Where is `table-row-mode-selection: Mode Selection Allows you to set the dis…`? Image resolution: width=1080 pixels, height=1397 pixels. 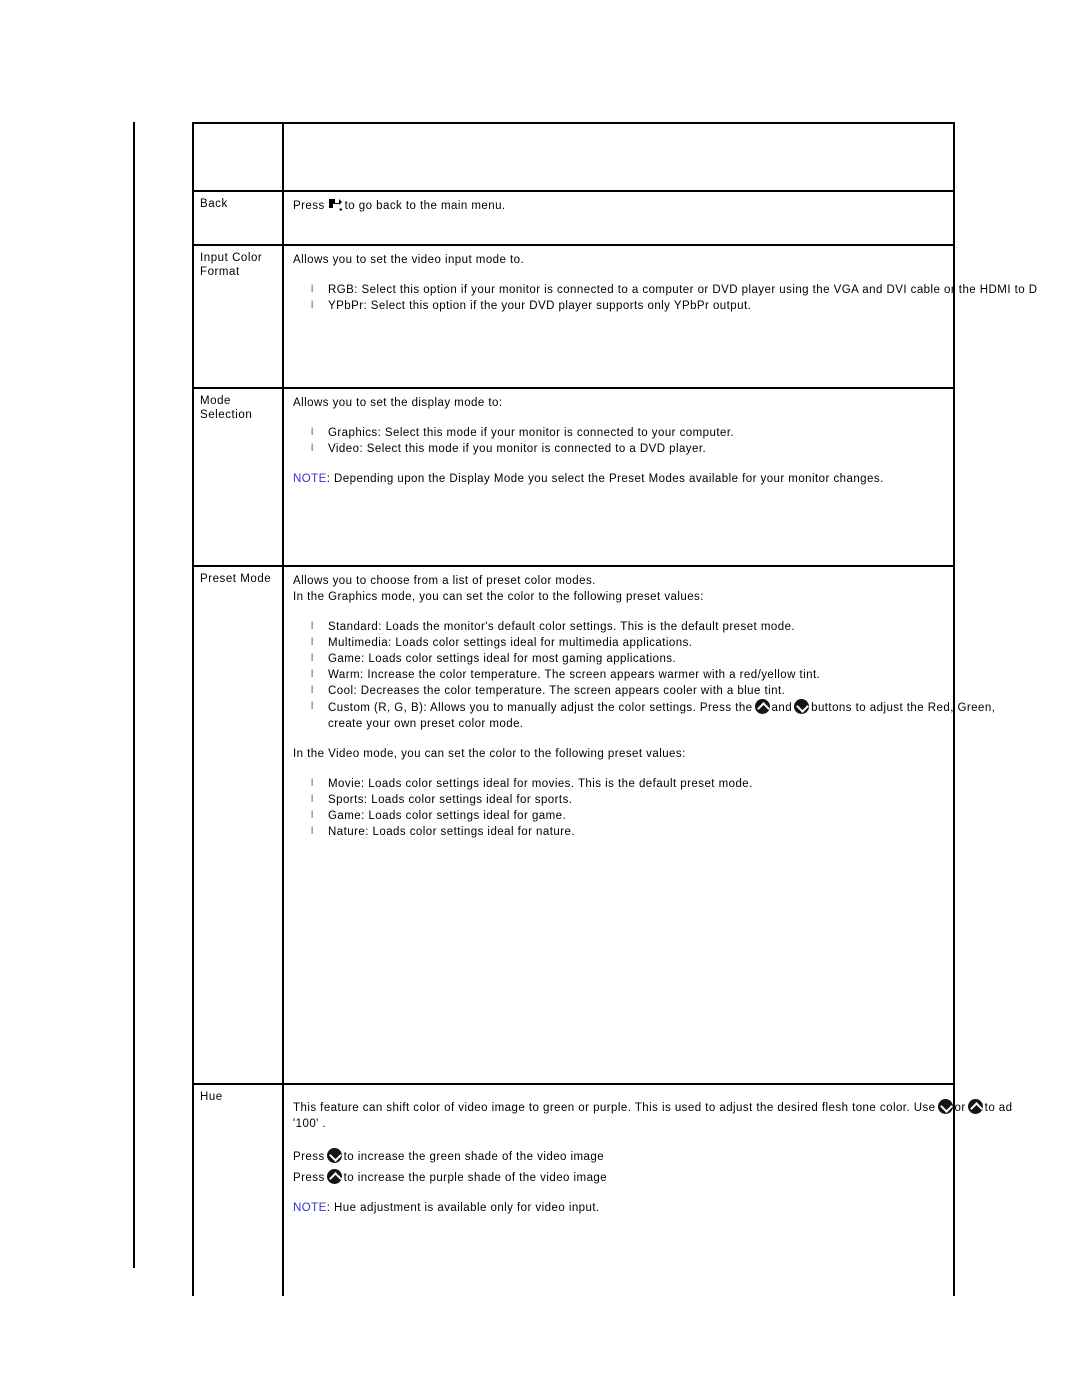 table-row-mode-selection: Mode Selection Allows you to set the dis… is located at coordinates (573, 476).